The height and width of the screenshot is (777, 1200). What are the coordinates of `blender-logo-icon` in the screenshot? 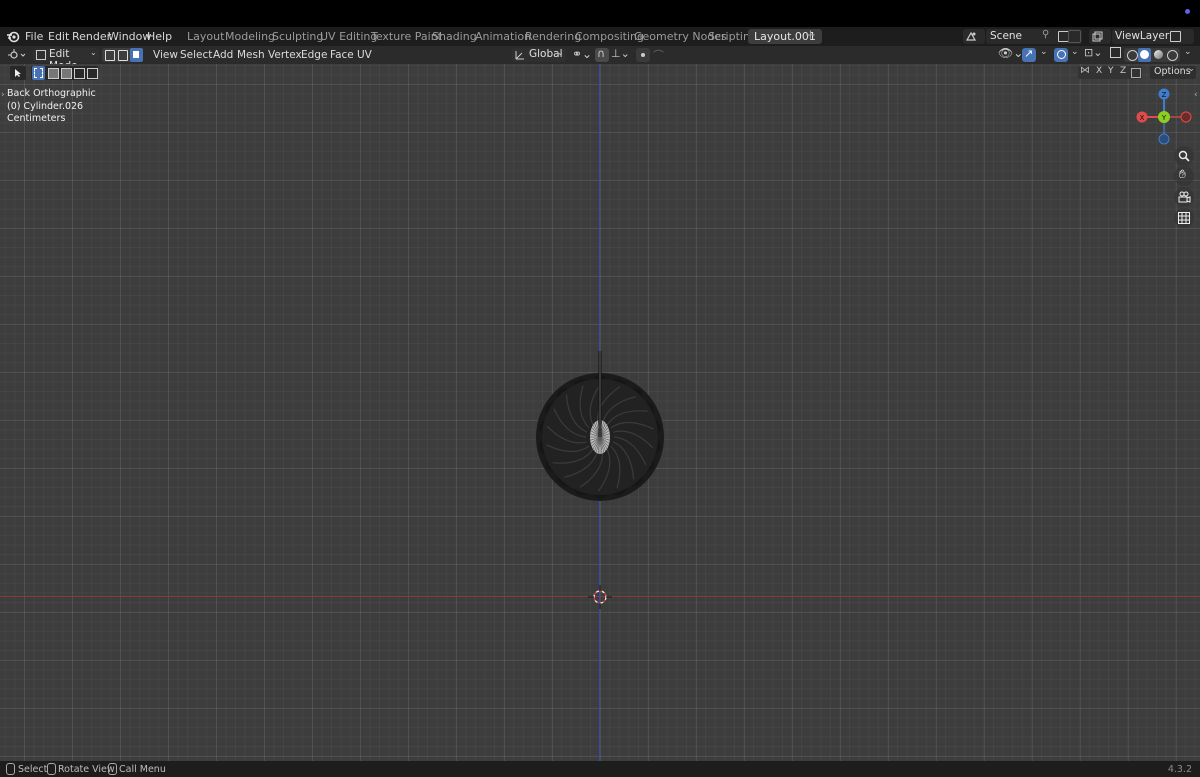 It's located at (13, 36).